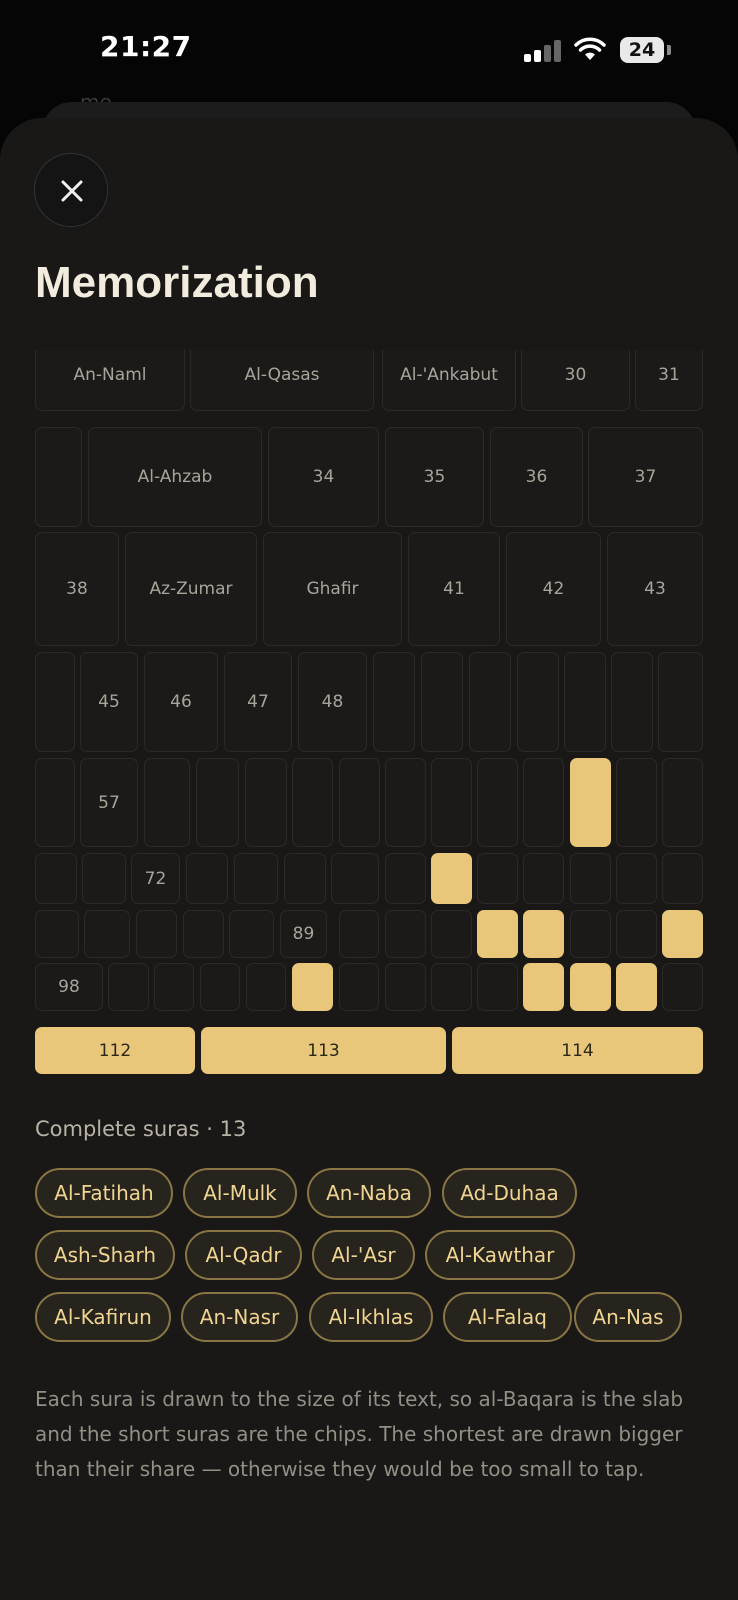  Describe the element at coordinates (105, 1255) in the screenshot. I see `sura-chip: Ash-Sharh` at that location.